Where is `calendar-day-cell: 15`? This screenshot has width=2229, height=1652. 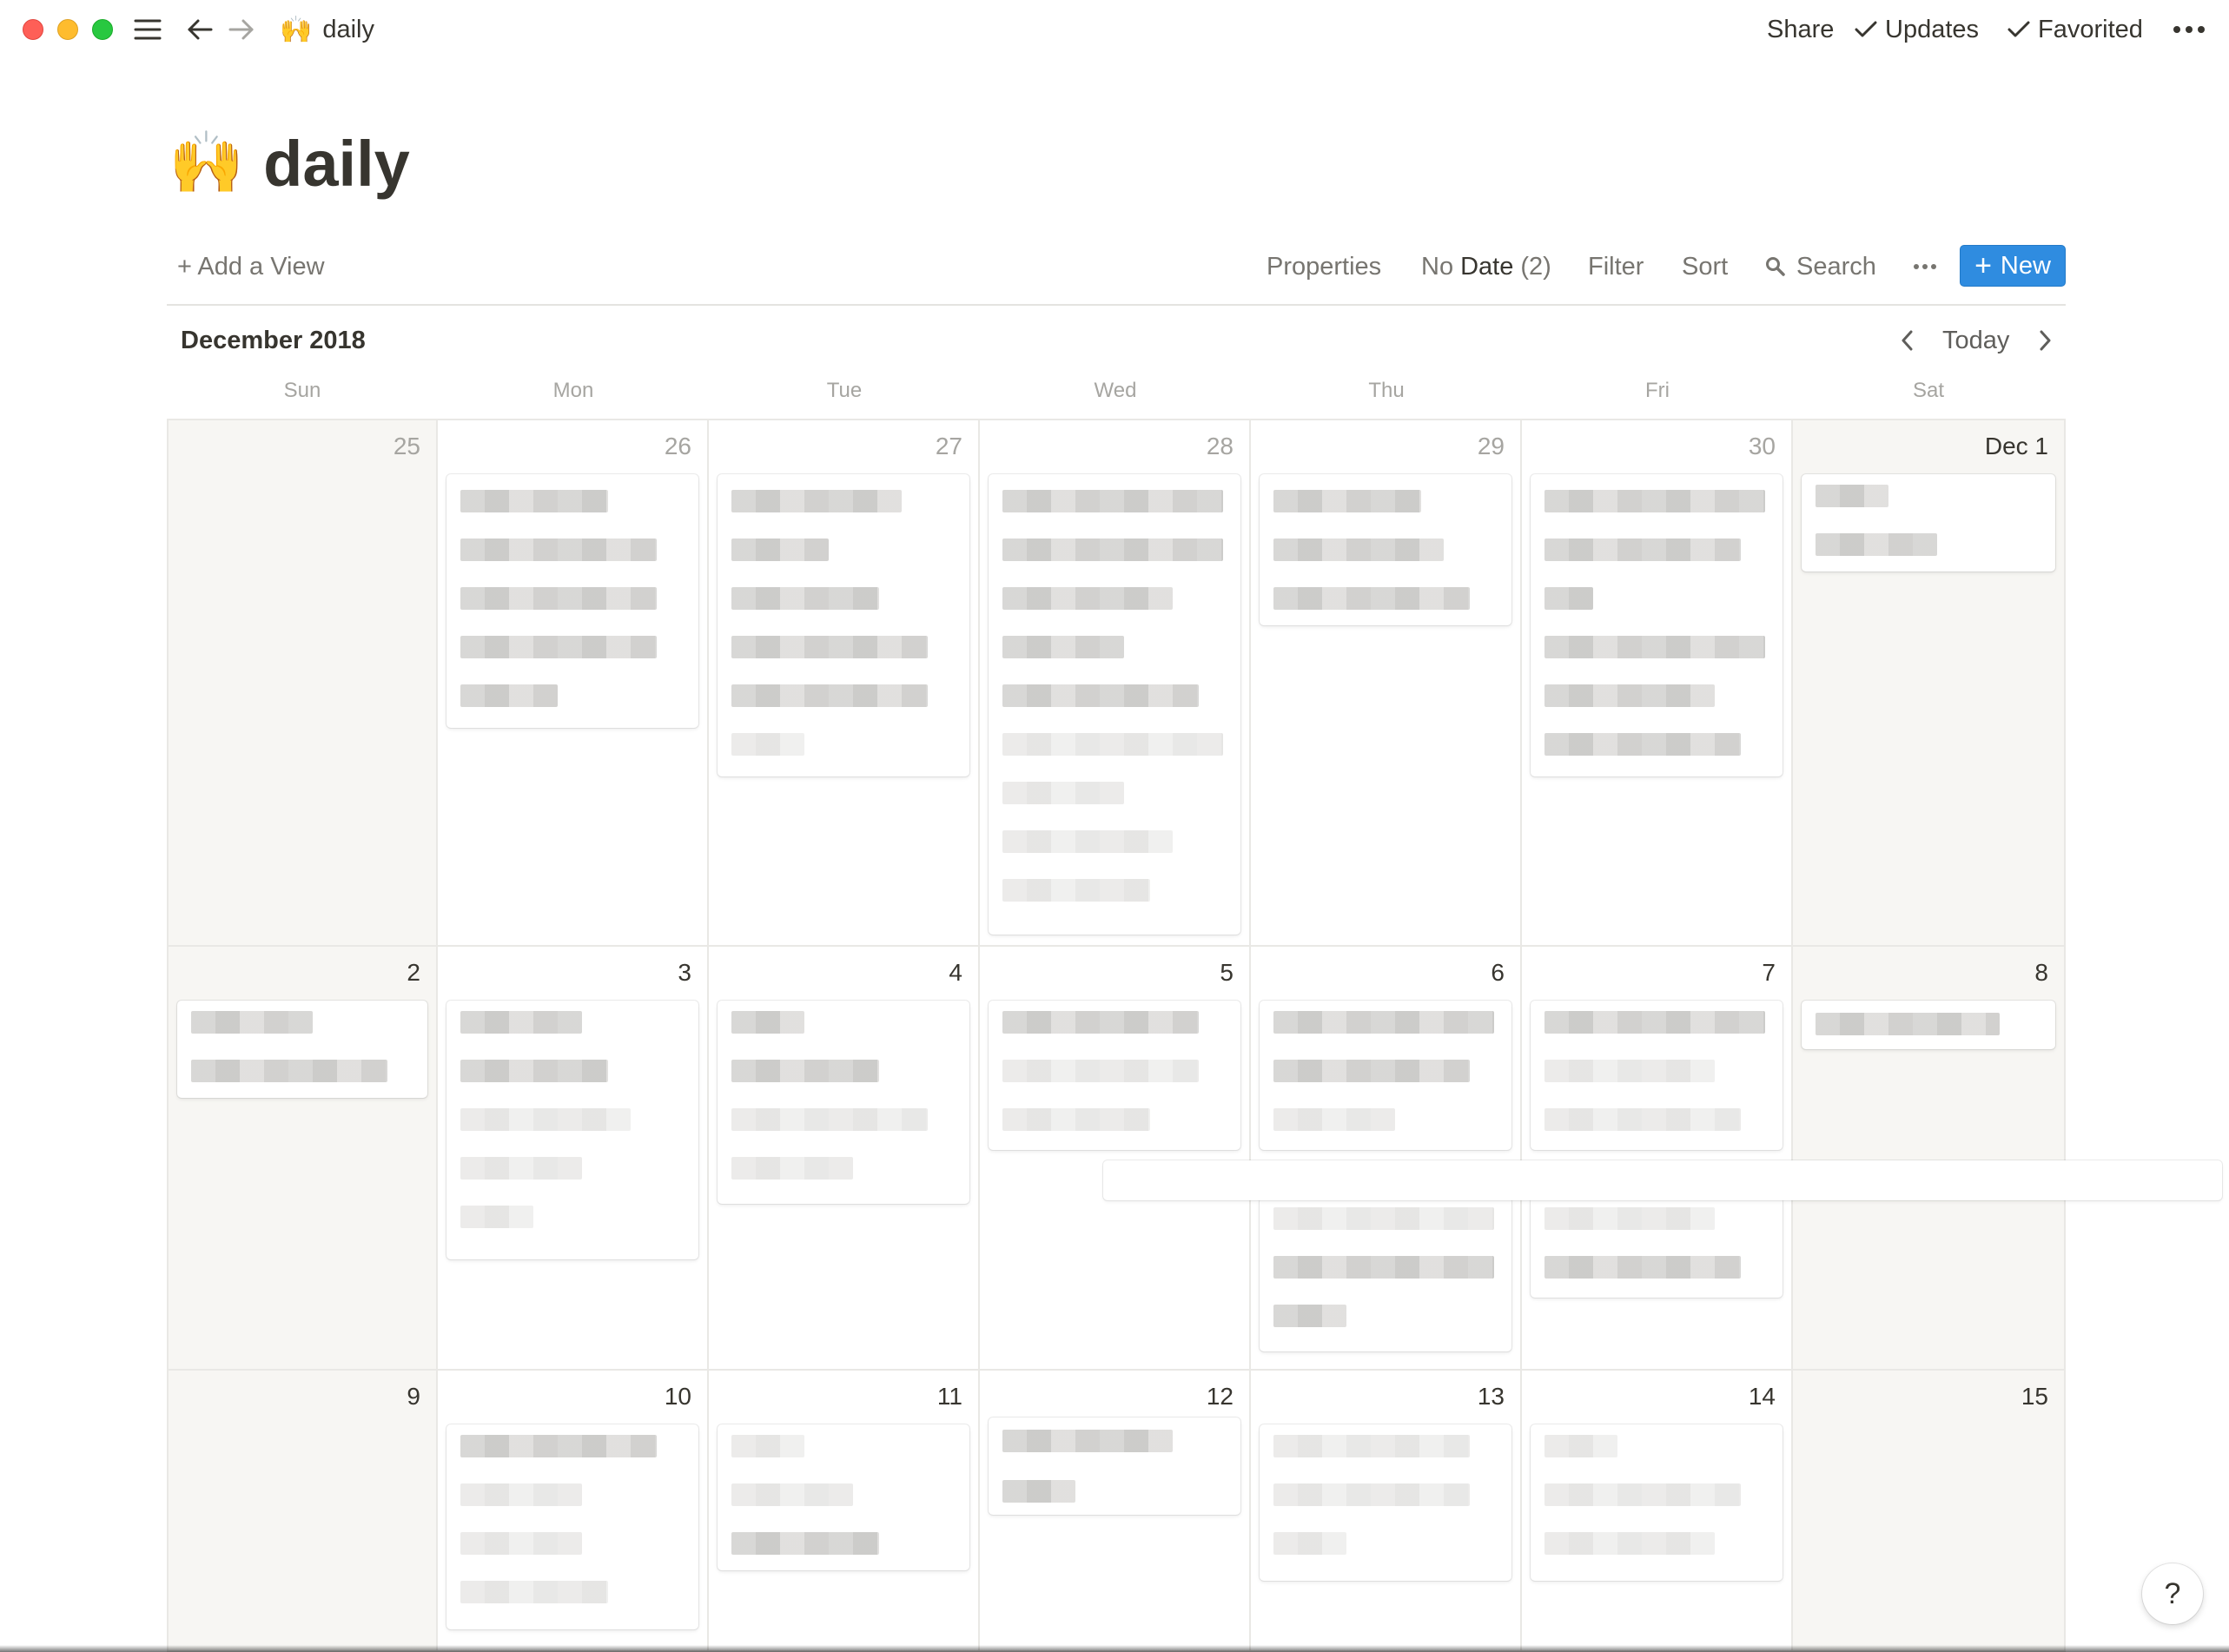
calendar-day-cell: 15 is located at coordinates (1929, 1511).